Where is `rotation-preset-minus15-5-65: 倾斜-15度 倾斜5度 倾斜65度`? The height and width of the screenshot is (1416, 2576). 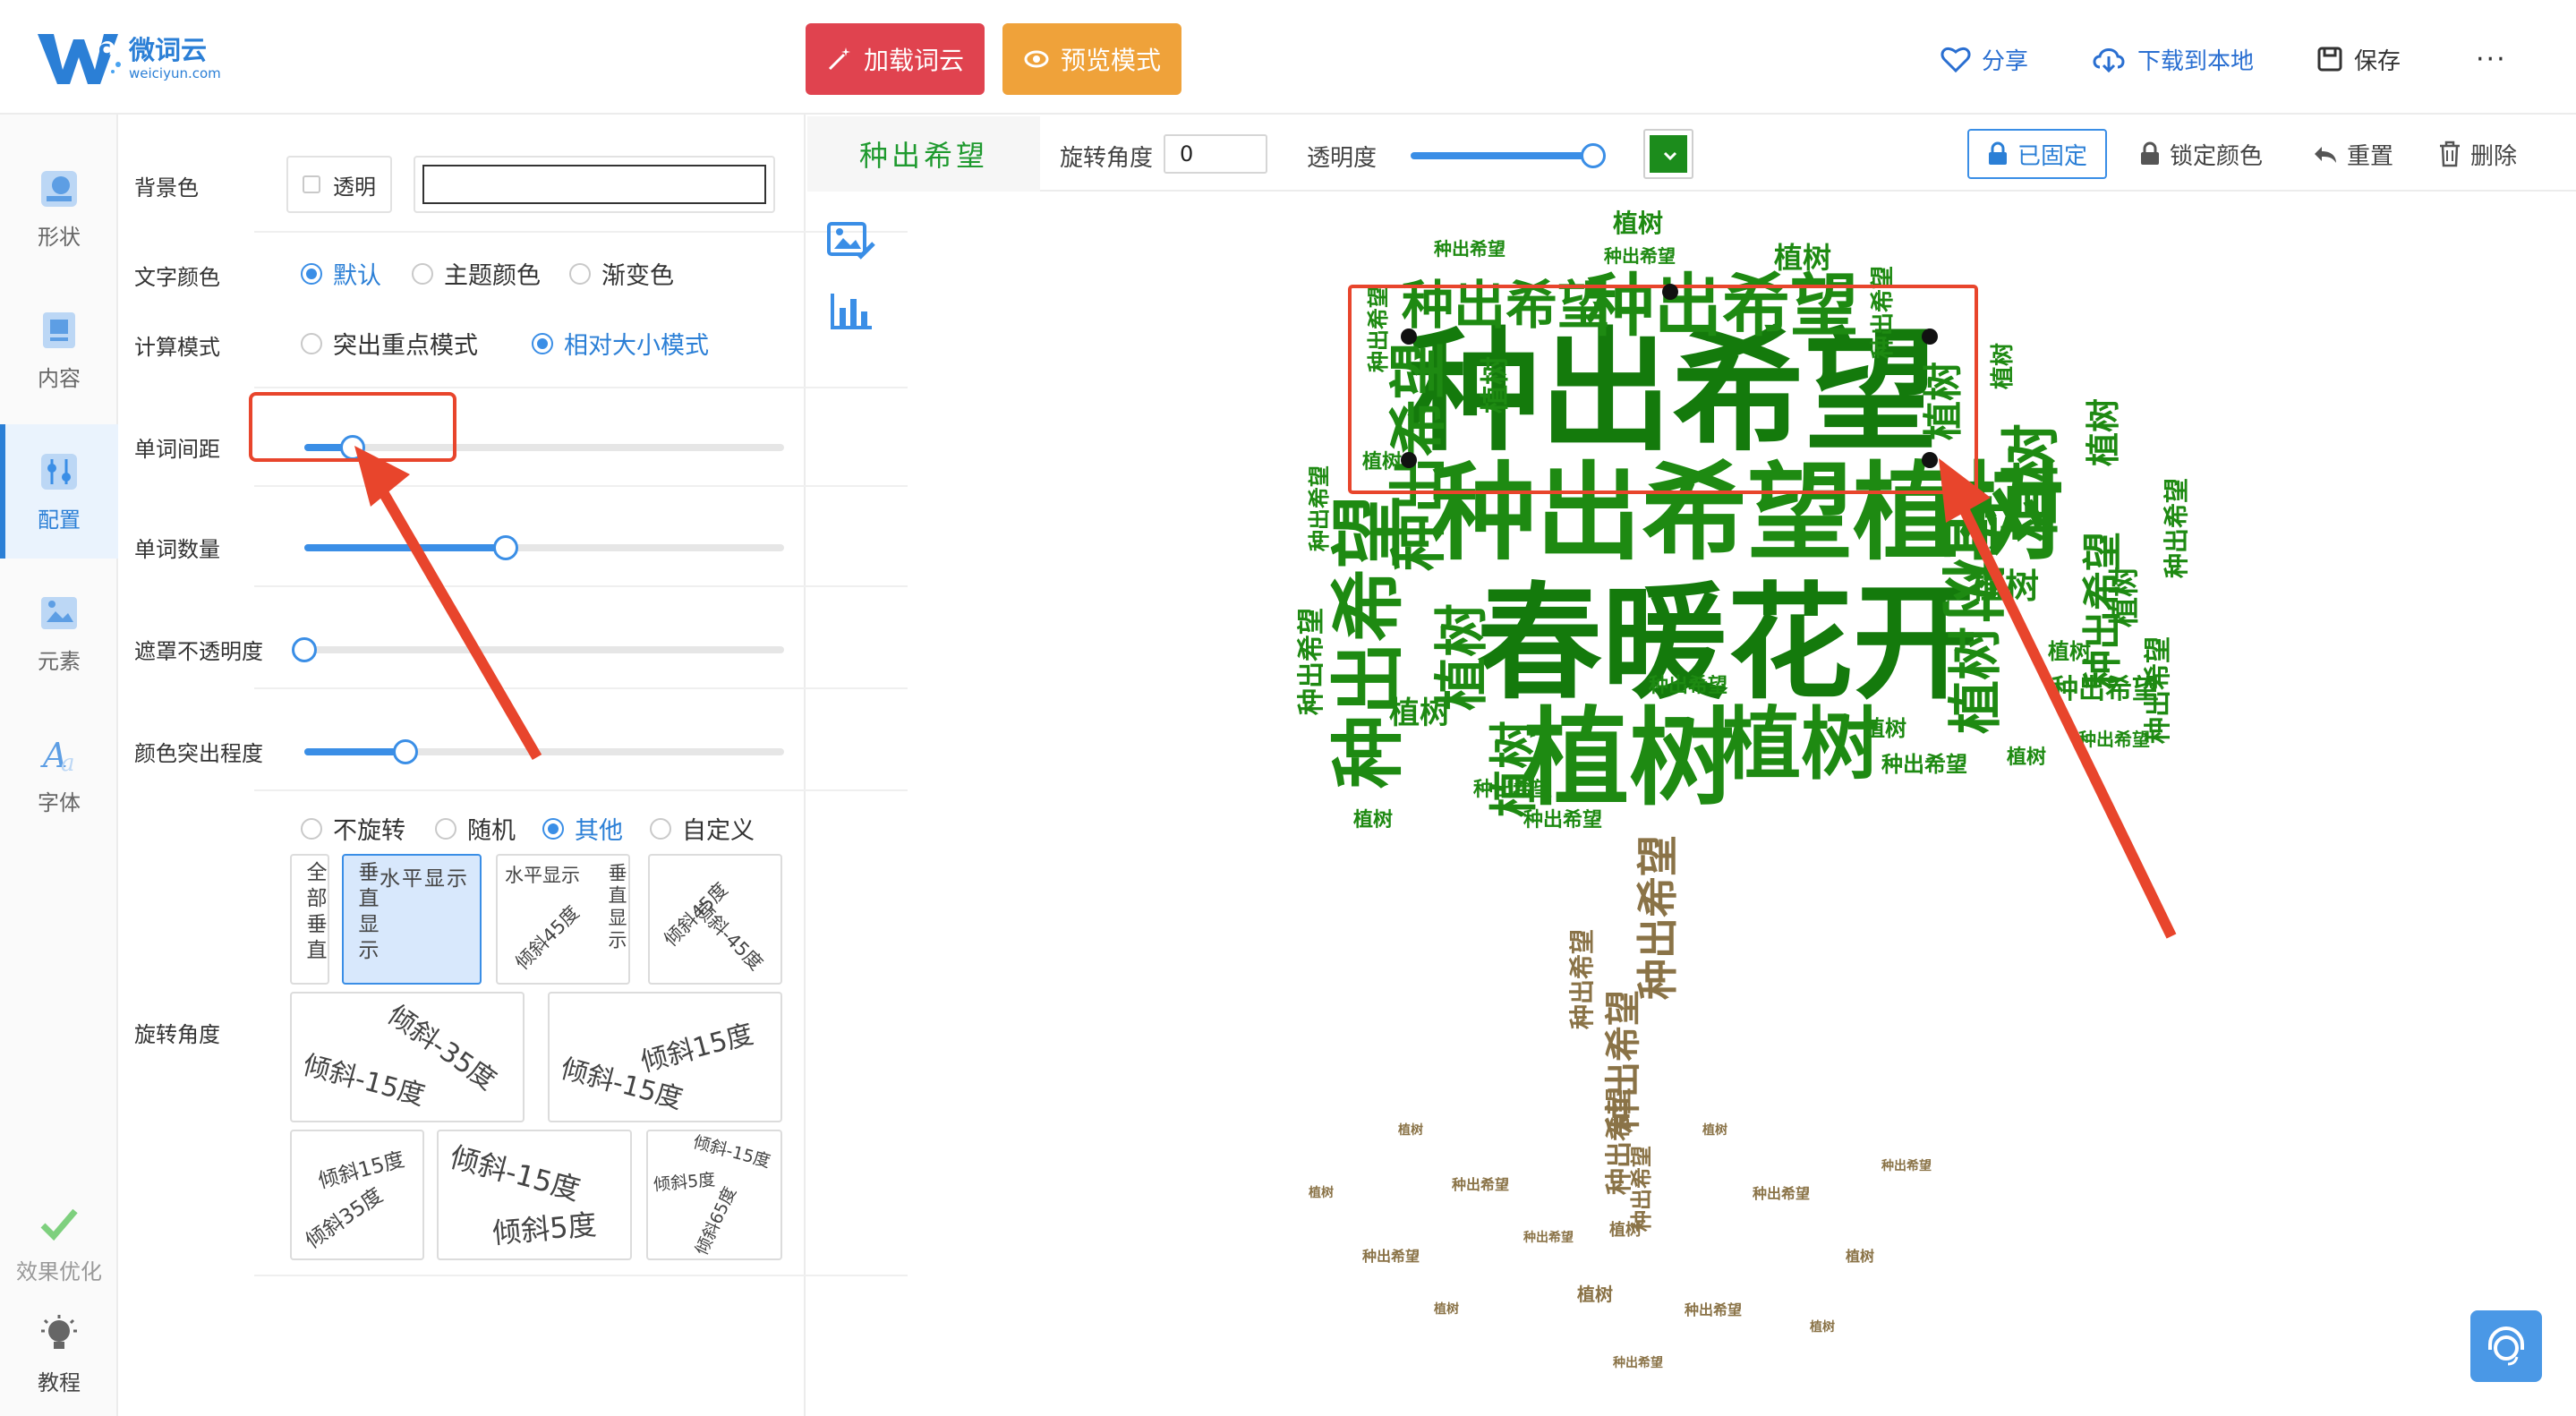
rotation-preset-minus15-5-65: 倾斜-15度 倾斜5度 倾斜65度 is located at coordinates (714, 1195).